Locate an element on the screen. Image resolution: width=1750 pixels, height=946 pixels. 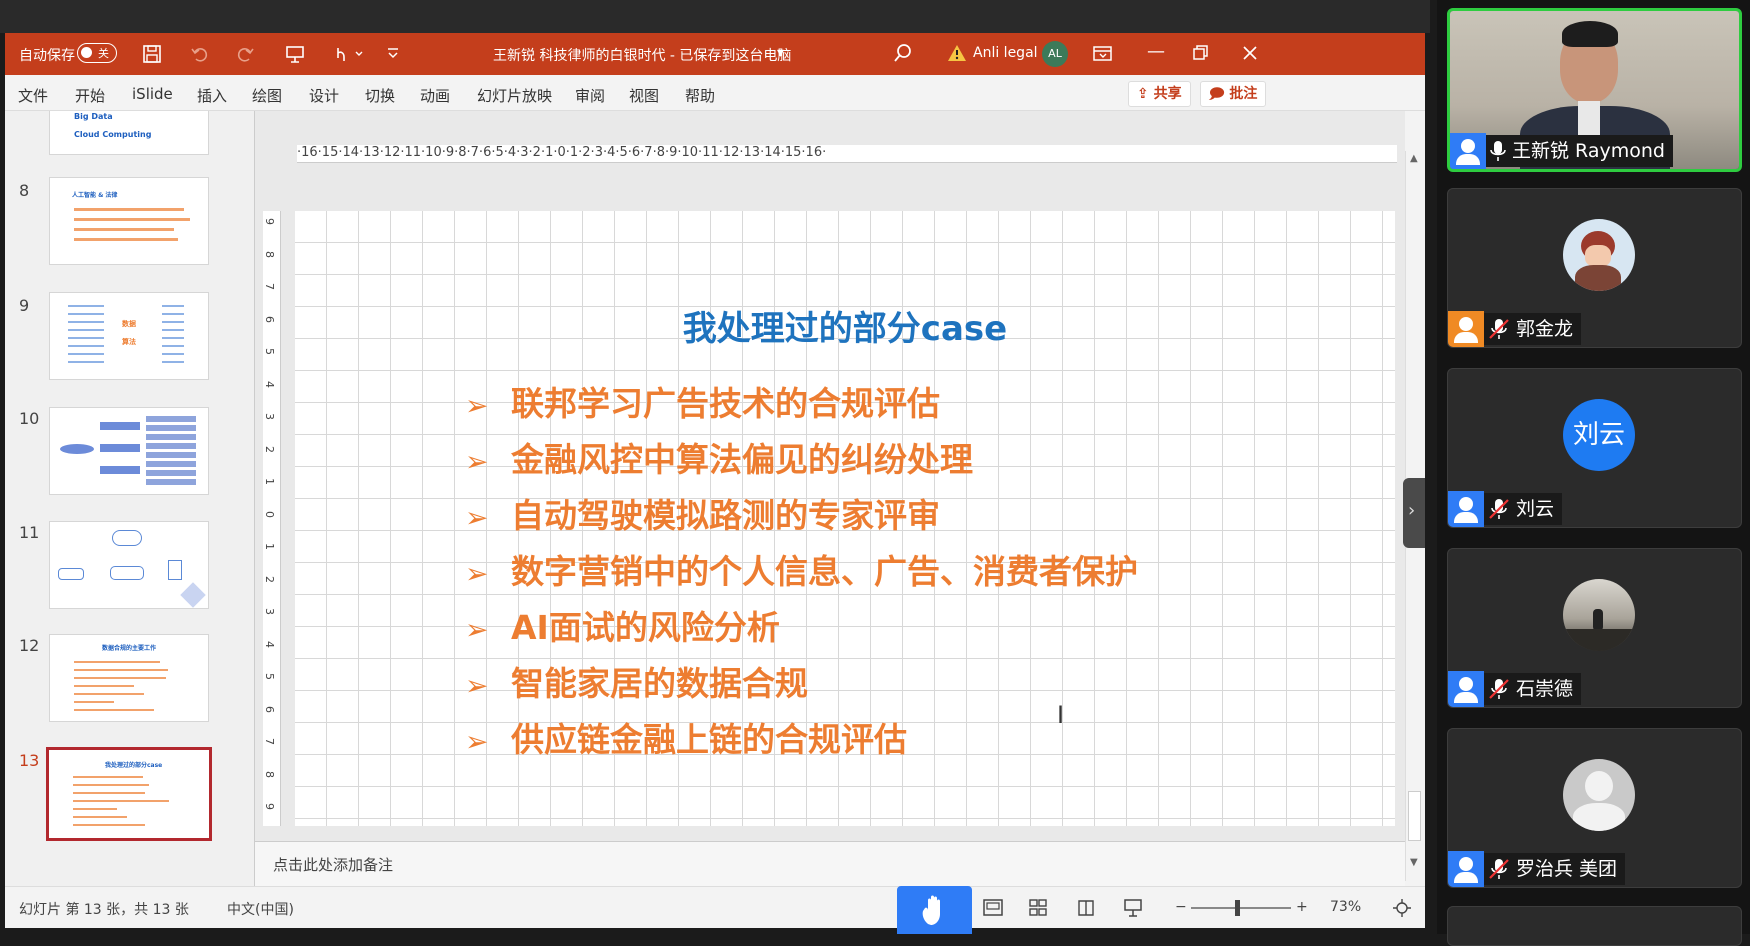
zoom-slider-handle is located at coordinates (1237, 908).